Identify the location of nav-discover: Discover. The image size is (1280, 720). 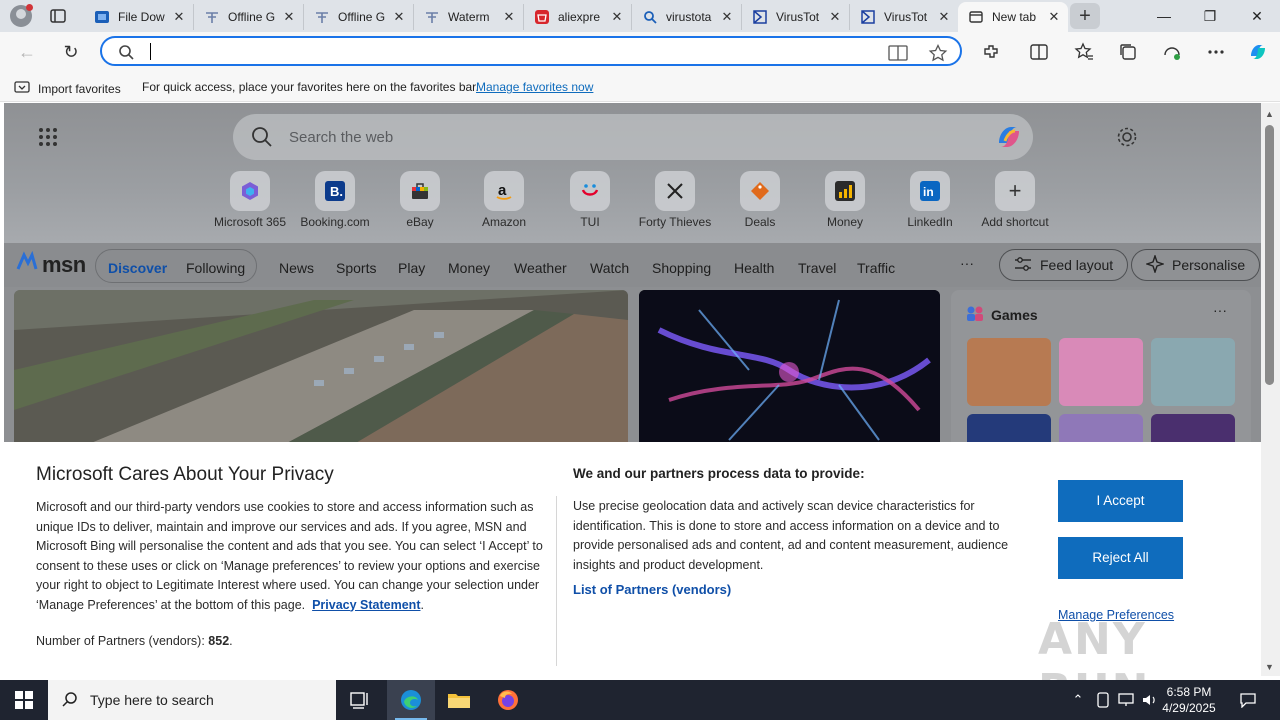
(137, 268).